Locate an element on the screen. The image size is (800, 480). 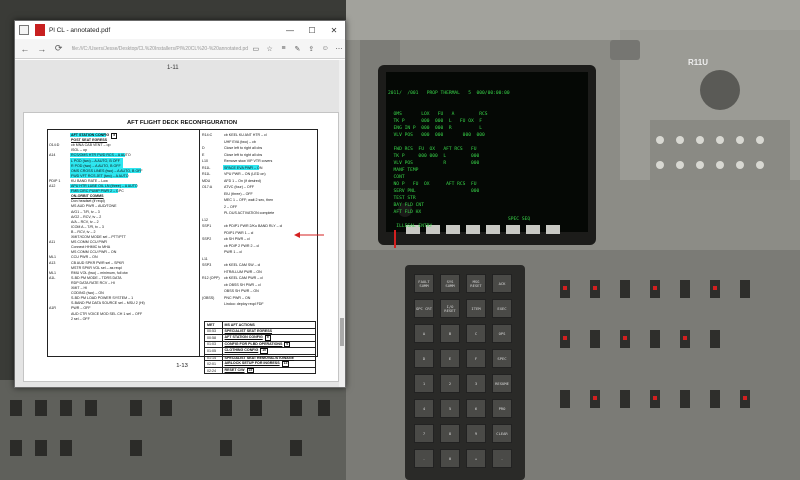
right-row-item-text: ATVC (four) – OFF is located at coordinates (239, 187).